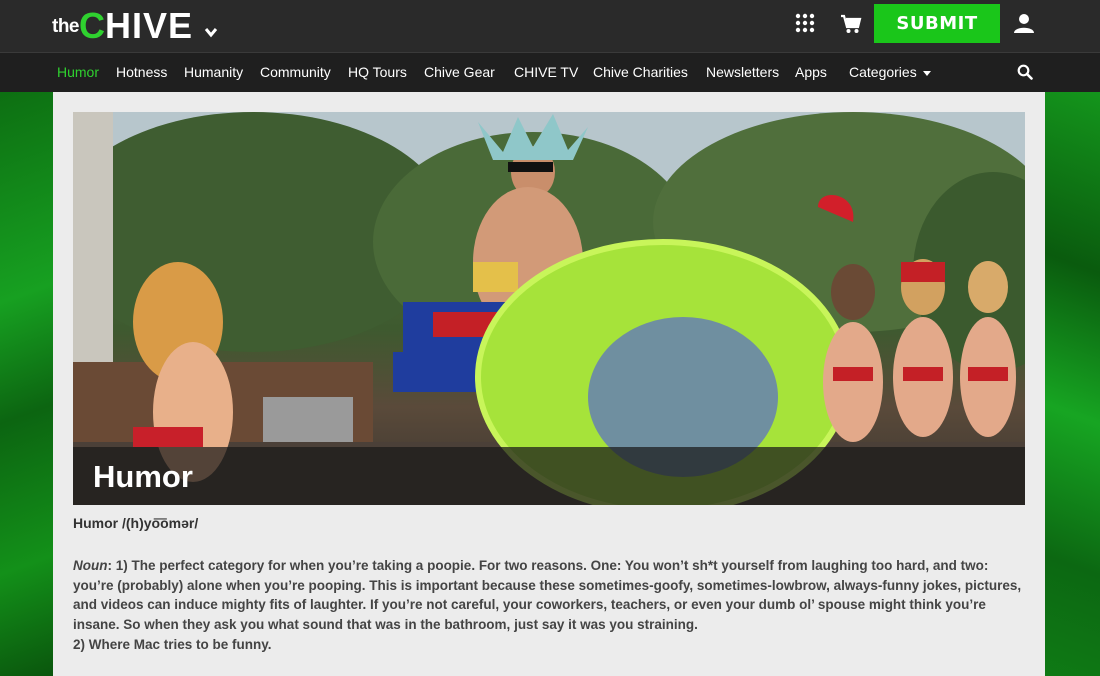  I want to click on caret-down-icon, so click(926, 73).